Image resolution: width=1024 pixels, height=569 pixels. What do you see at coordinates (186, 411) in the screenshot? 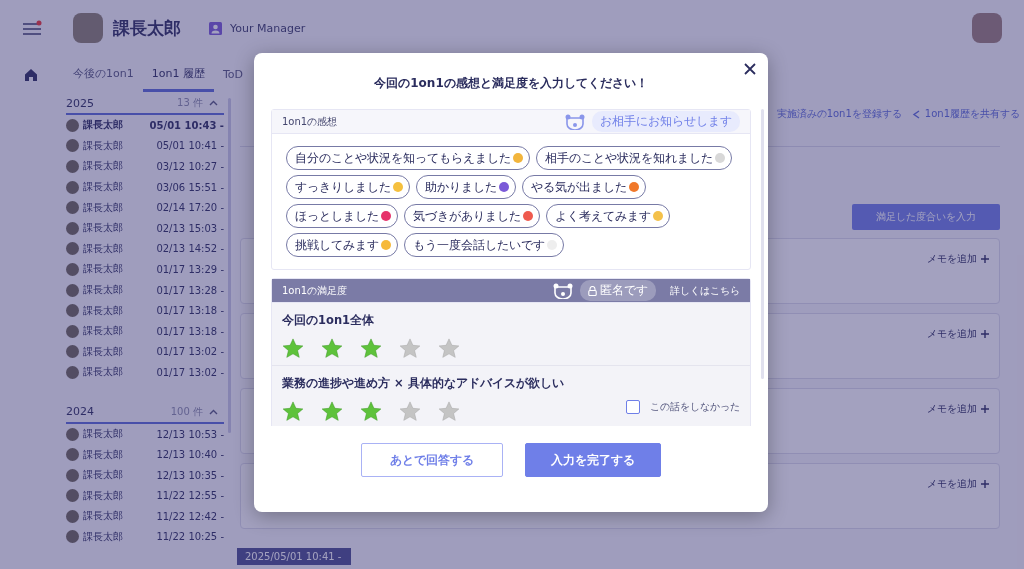
I see `count-label: 100 件` at bounding box center [186, 411].